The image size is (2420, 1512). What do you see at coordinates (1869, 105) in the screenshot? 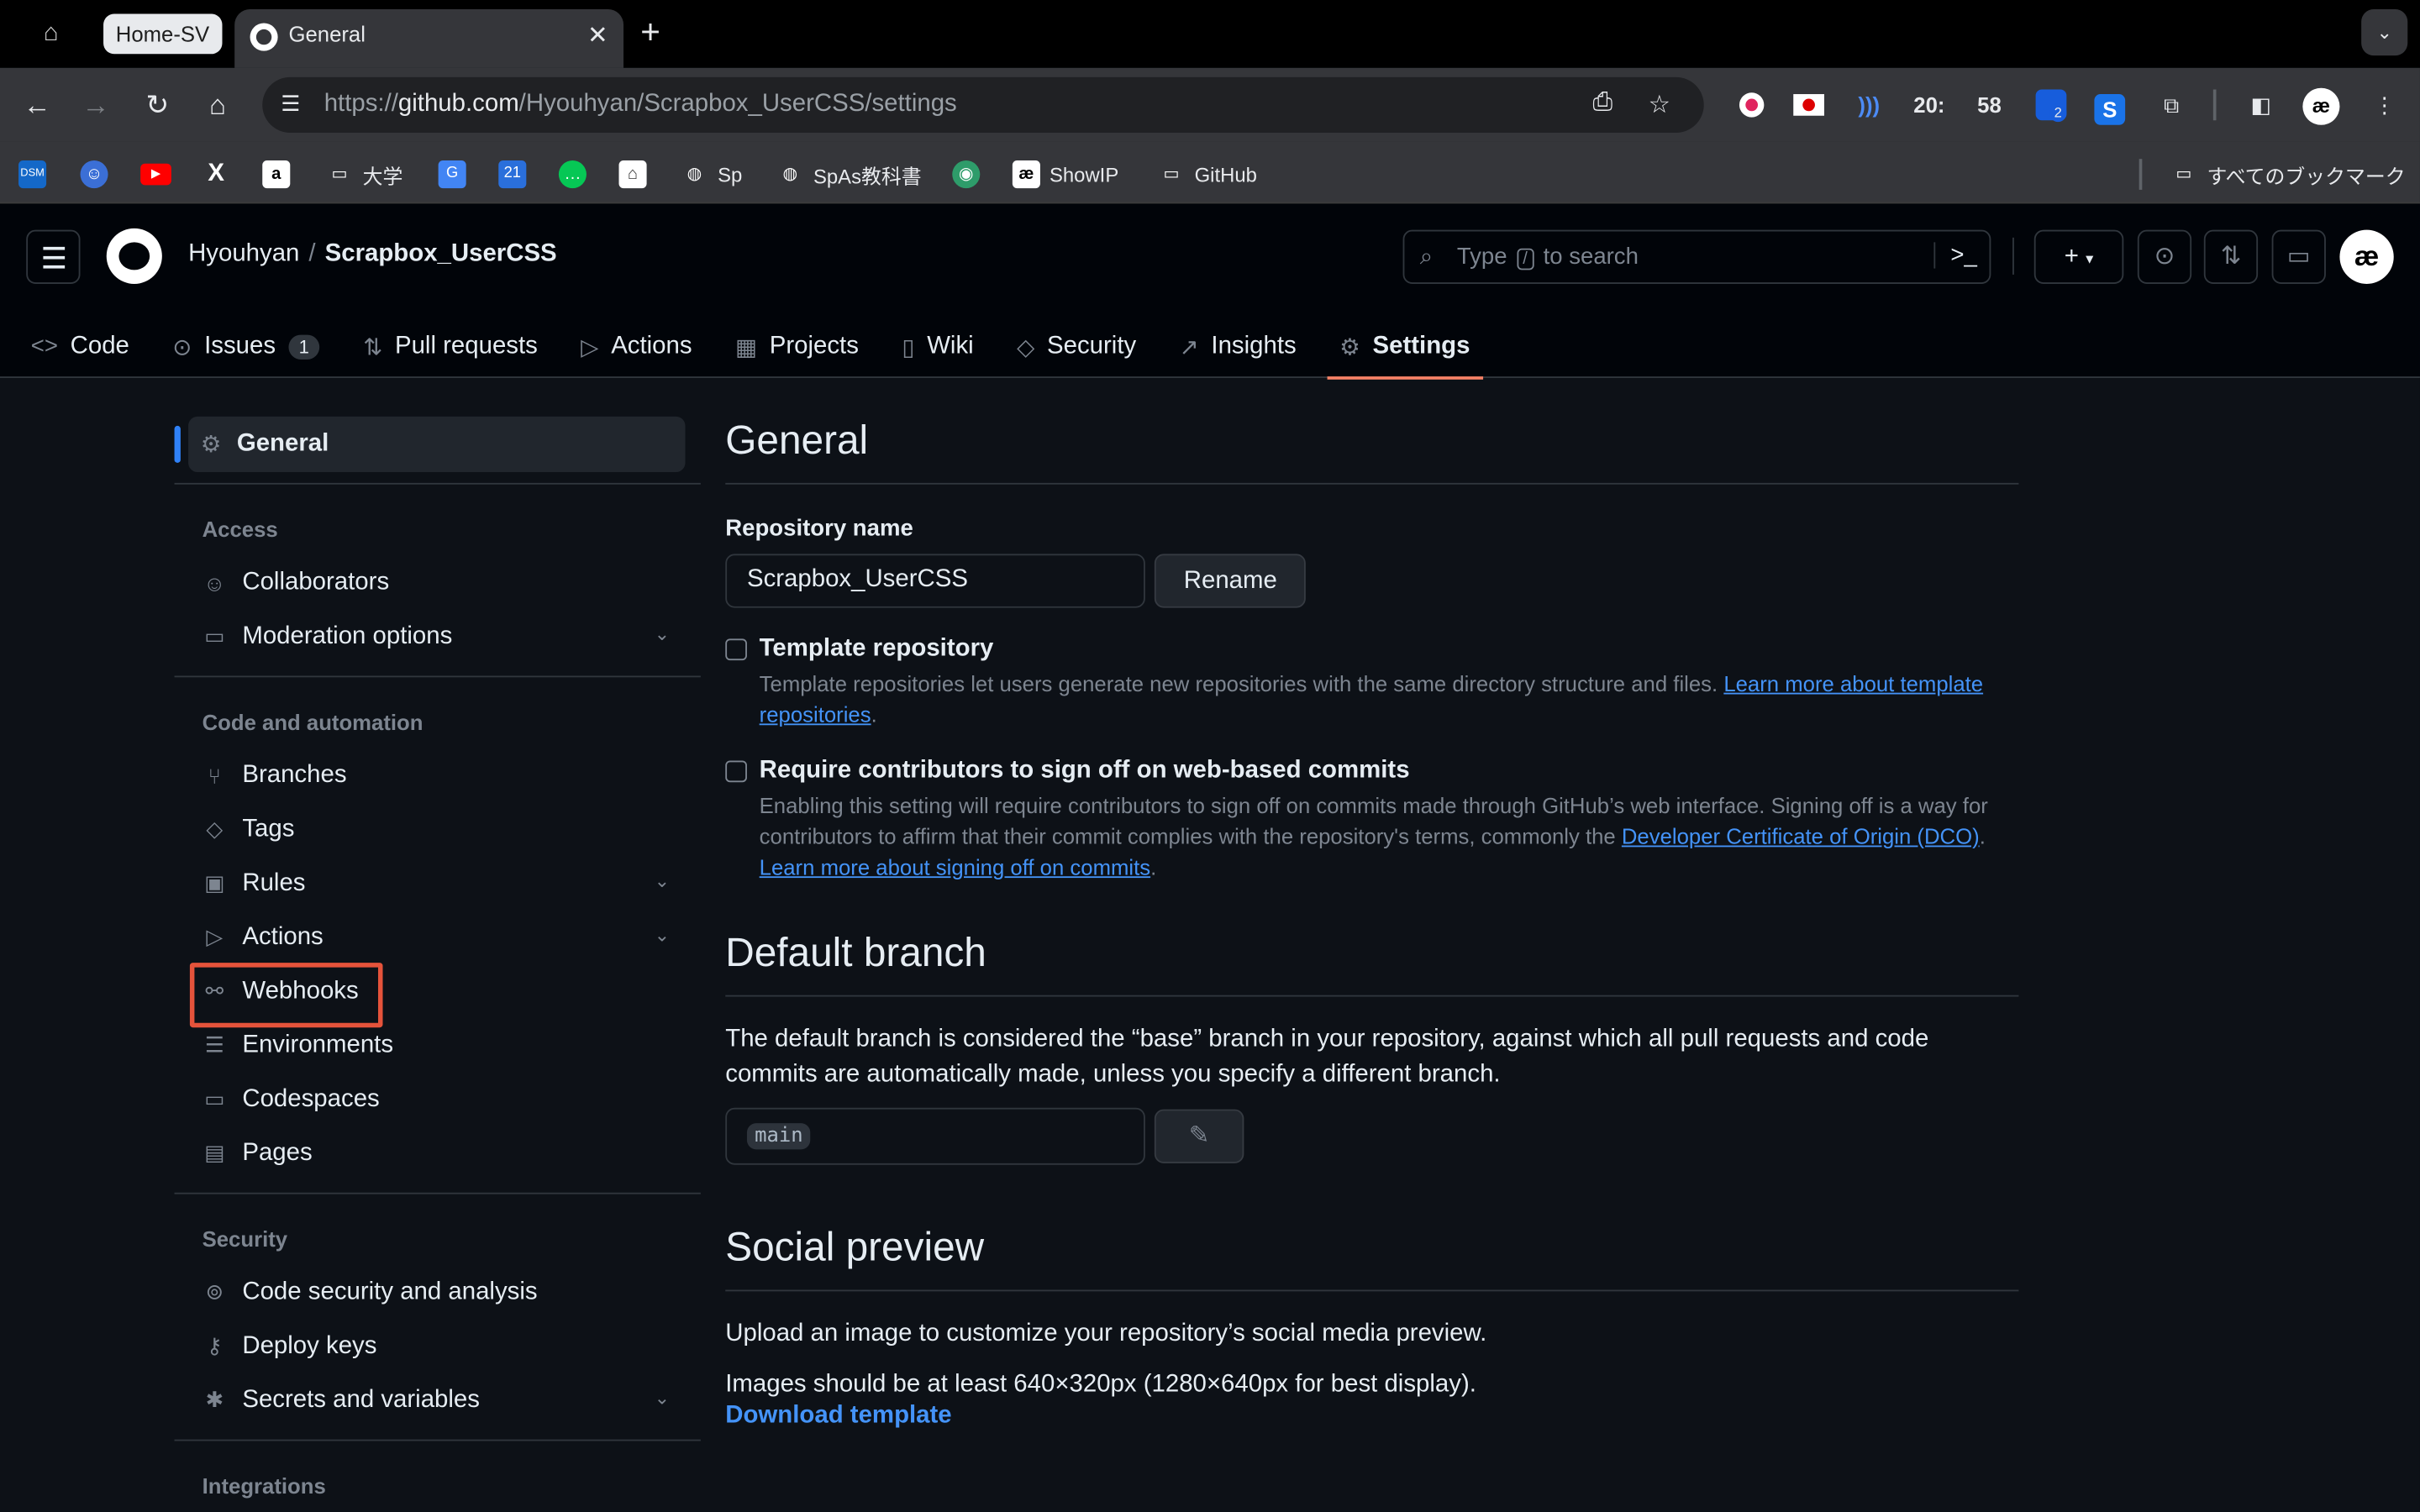
I see `audio-extension-icon: )))` at bounding box center [1869, 105].